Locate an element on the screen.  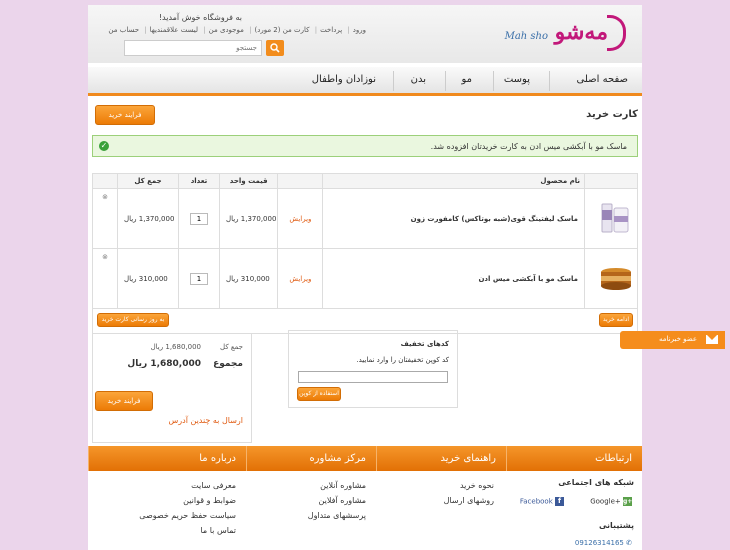
support-phone: 09126314165 ✆ is located at coordinates (603, 543).